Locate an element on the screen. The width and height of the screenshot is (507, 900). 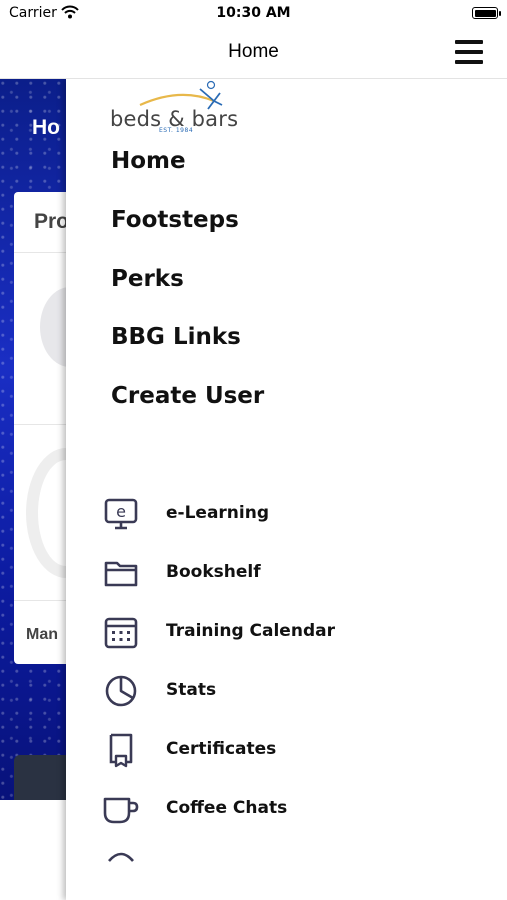
menu-item-label: Bookshelf is located at coordinates (213, 572).